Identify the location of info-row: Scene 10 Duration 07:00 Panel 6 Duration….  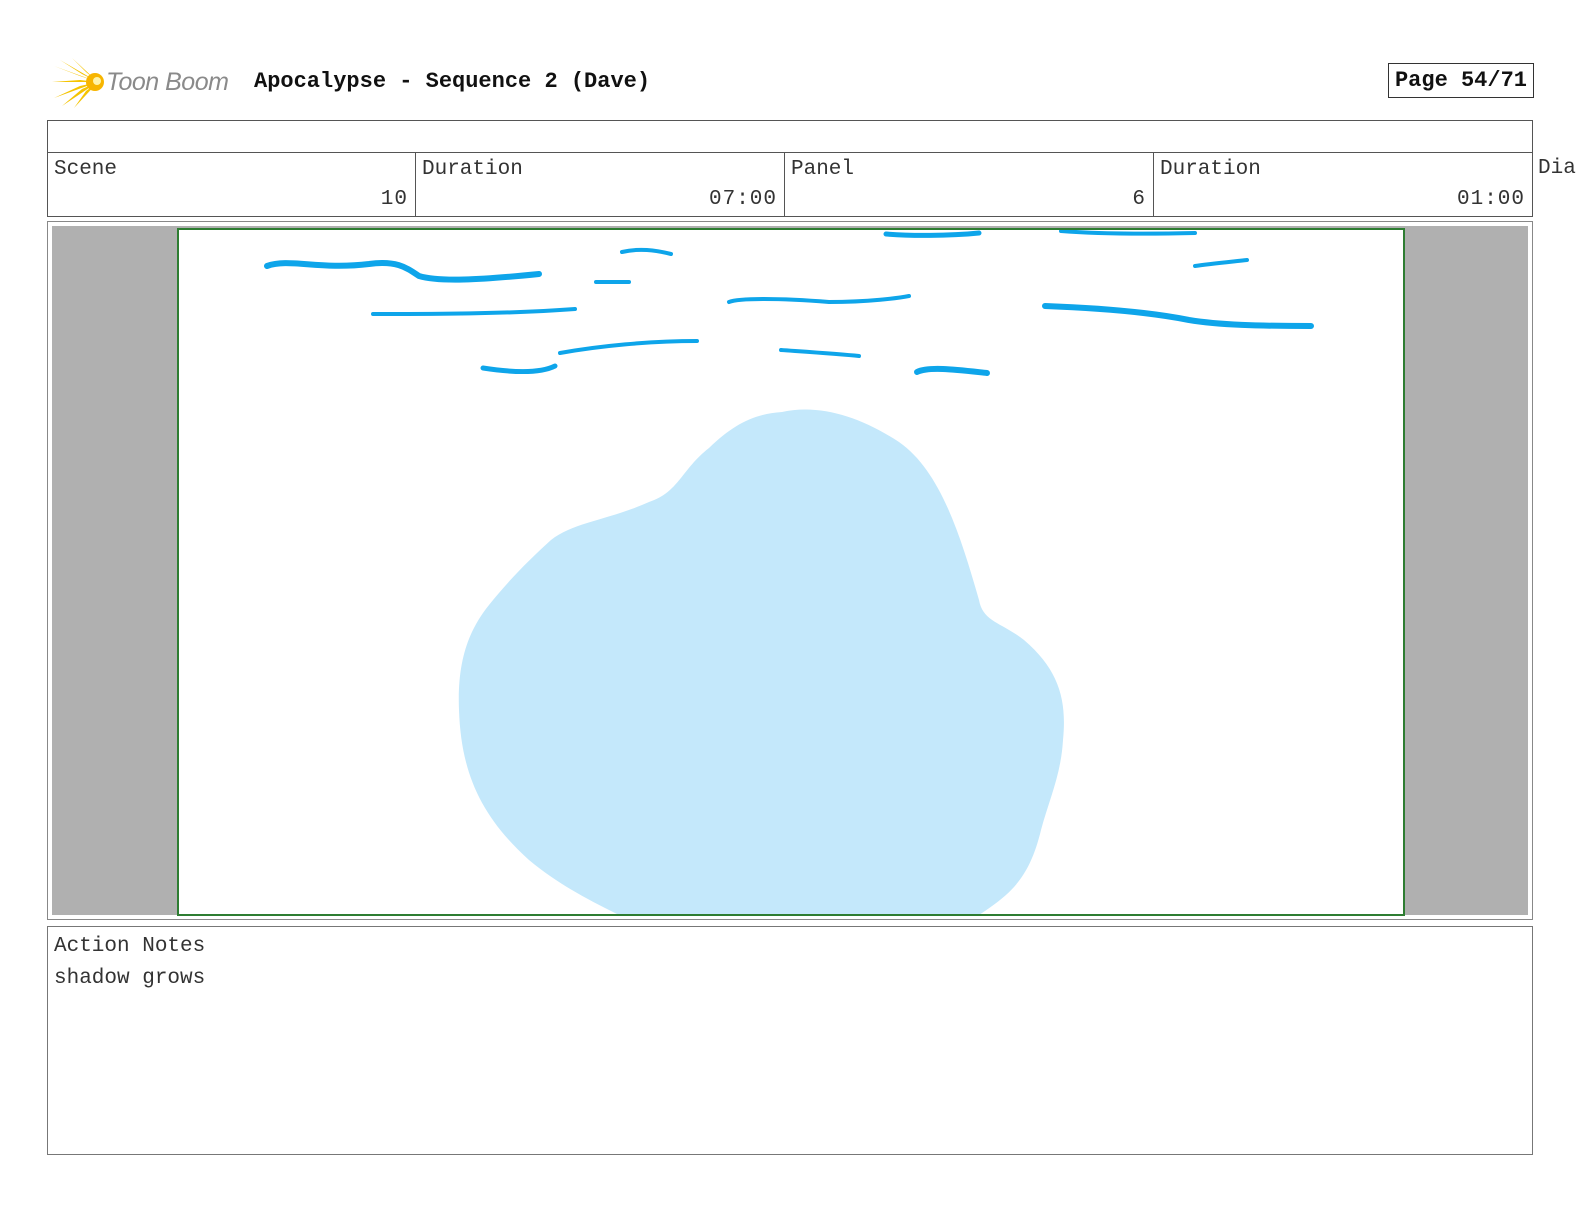
(790, 185).